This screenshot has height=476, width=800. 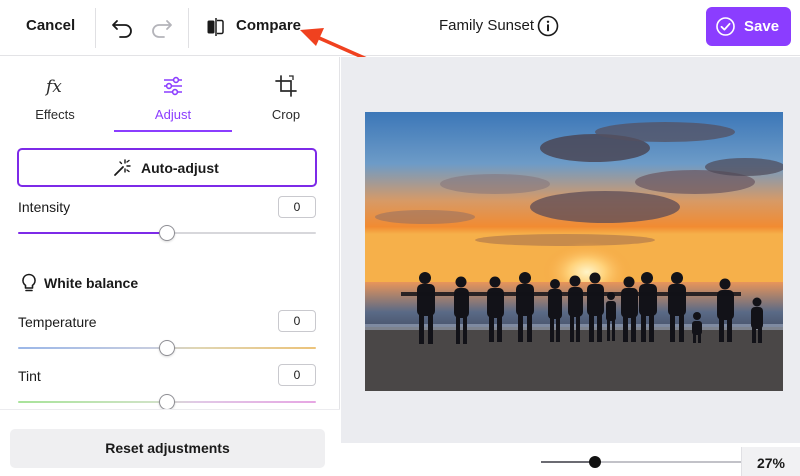 What do you see at coordinates (297, 321) in the screenshot?
I see `temperature-value-input: 0` at bounding box center [297, 321].